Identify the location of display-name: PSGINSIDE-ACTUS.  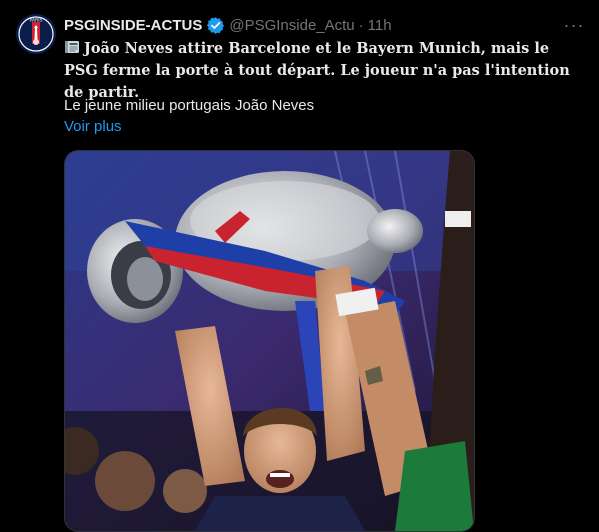
(133, 25).